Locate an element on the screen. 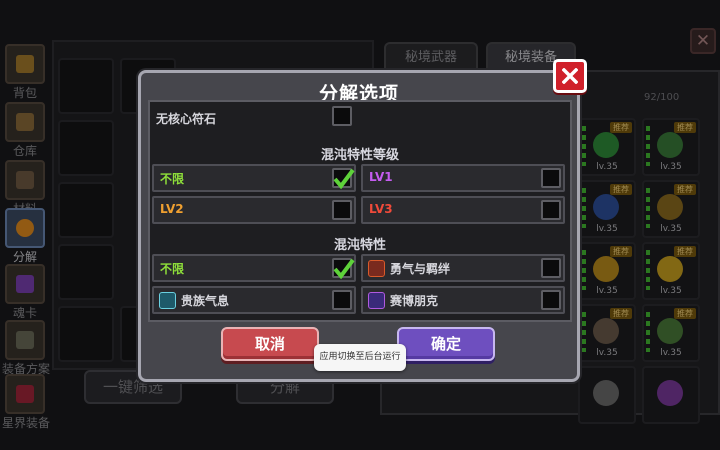 This screenshot has height=450, width=720. option-level-lv1: LV1 is located at coordinates (463, 178).